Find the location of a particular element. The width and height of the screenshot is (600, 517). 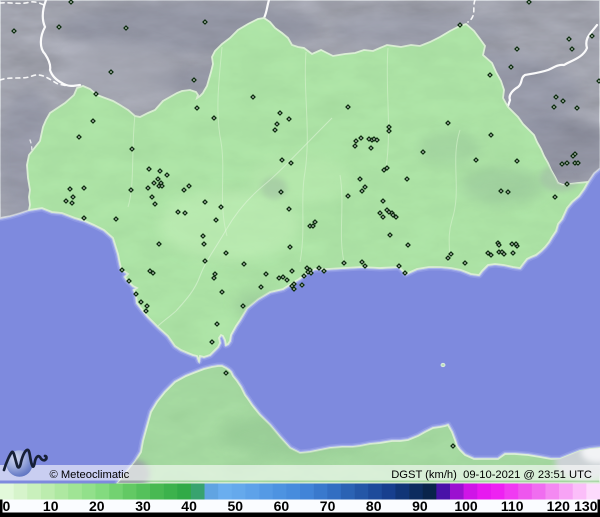

svg-text:DGST (km/h) 09-10-2021 @ 23:5: DGST (km/h) 09-10-2021 @ 23:51 UTC is located at coordinates (491, 475).